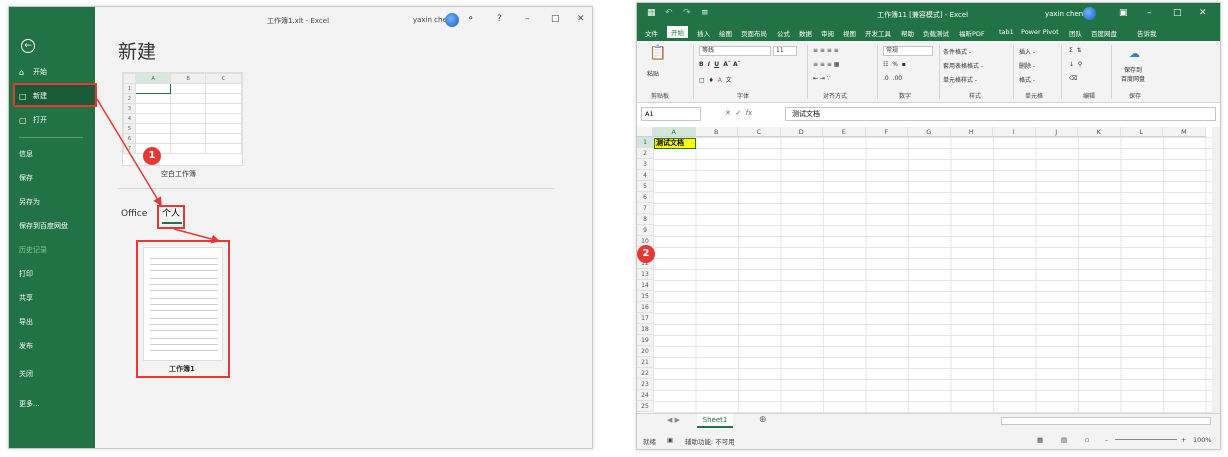 This screenshot has height=457, width=1228. What do you see at coordinates (651, 33) in the screenshot?
I see `tab-file: 文件` at bounding box center [651, 33].